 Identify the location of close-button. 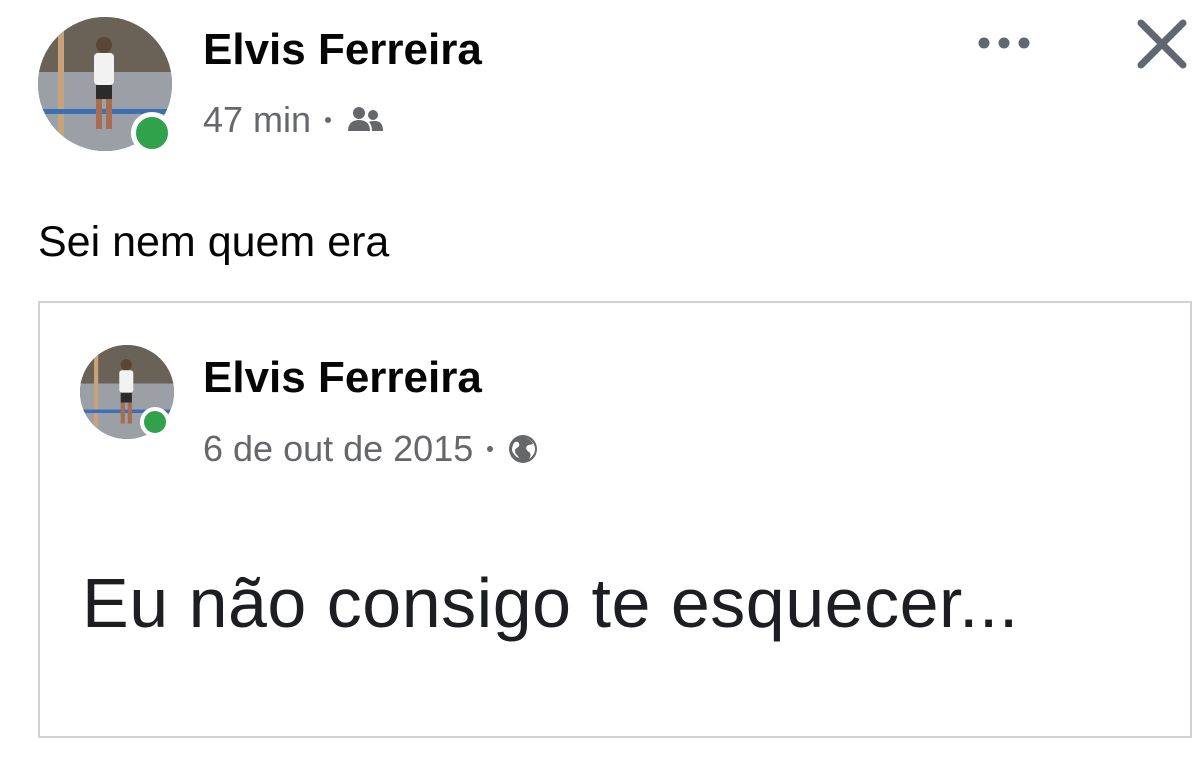
(1162, 46).